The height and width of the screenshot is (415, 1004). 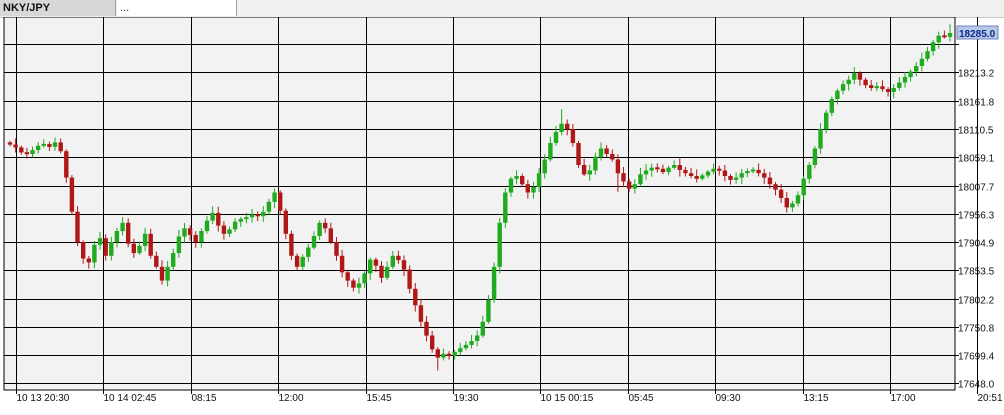 What do you see at coordinates (204, 398) in the screenshot?
I see `x-tick-label: 08:15` at bounding box center [204, 398].